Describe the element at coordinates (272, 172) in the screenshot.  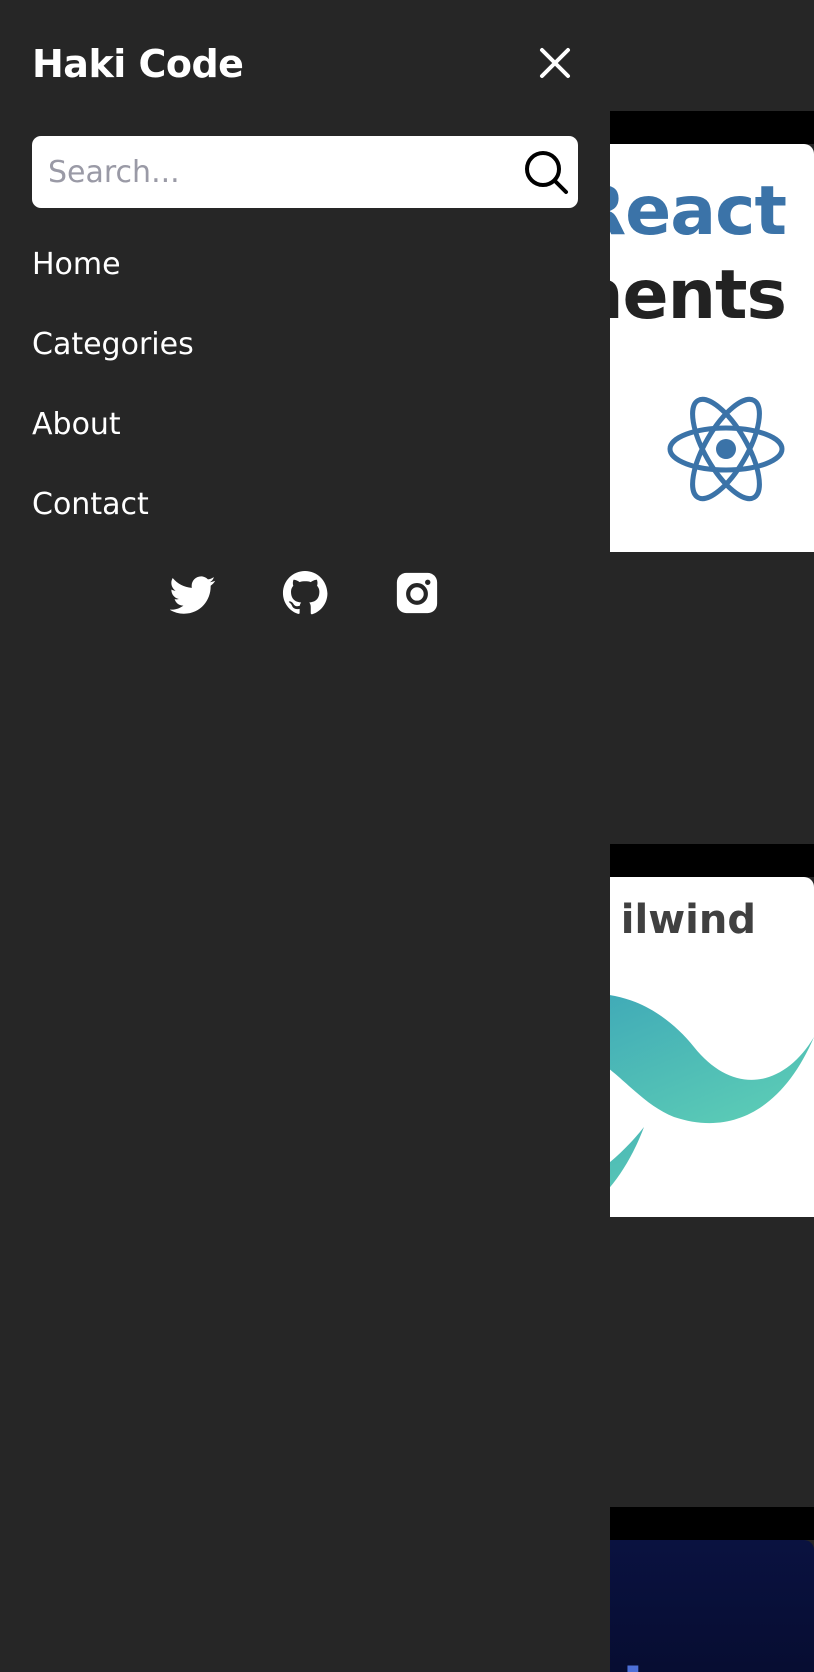
I see `search-input` at that location.